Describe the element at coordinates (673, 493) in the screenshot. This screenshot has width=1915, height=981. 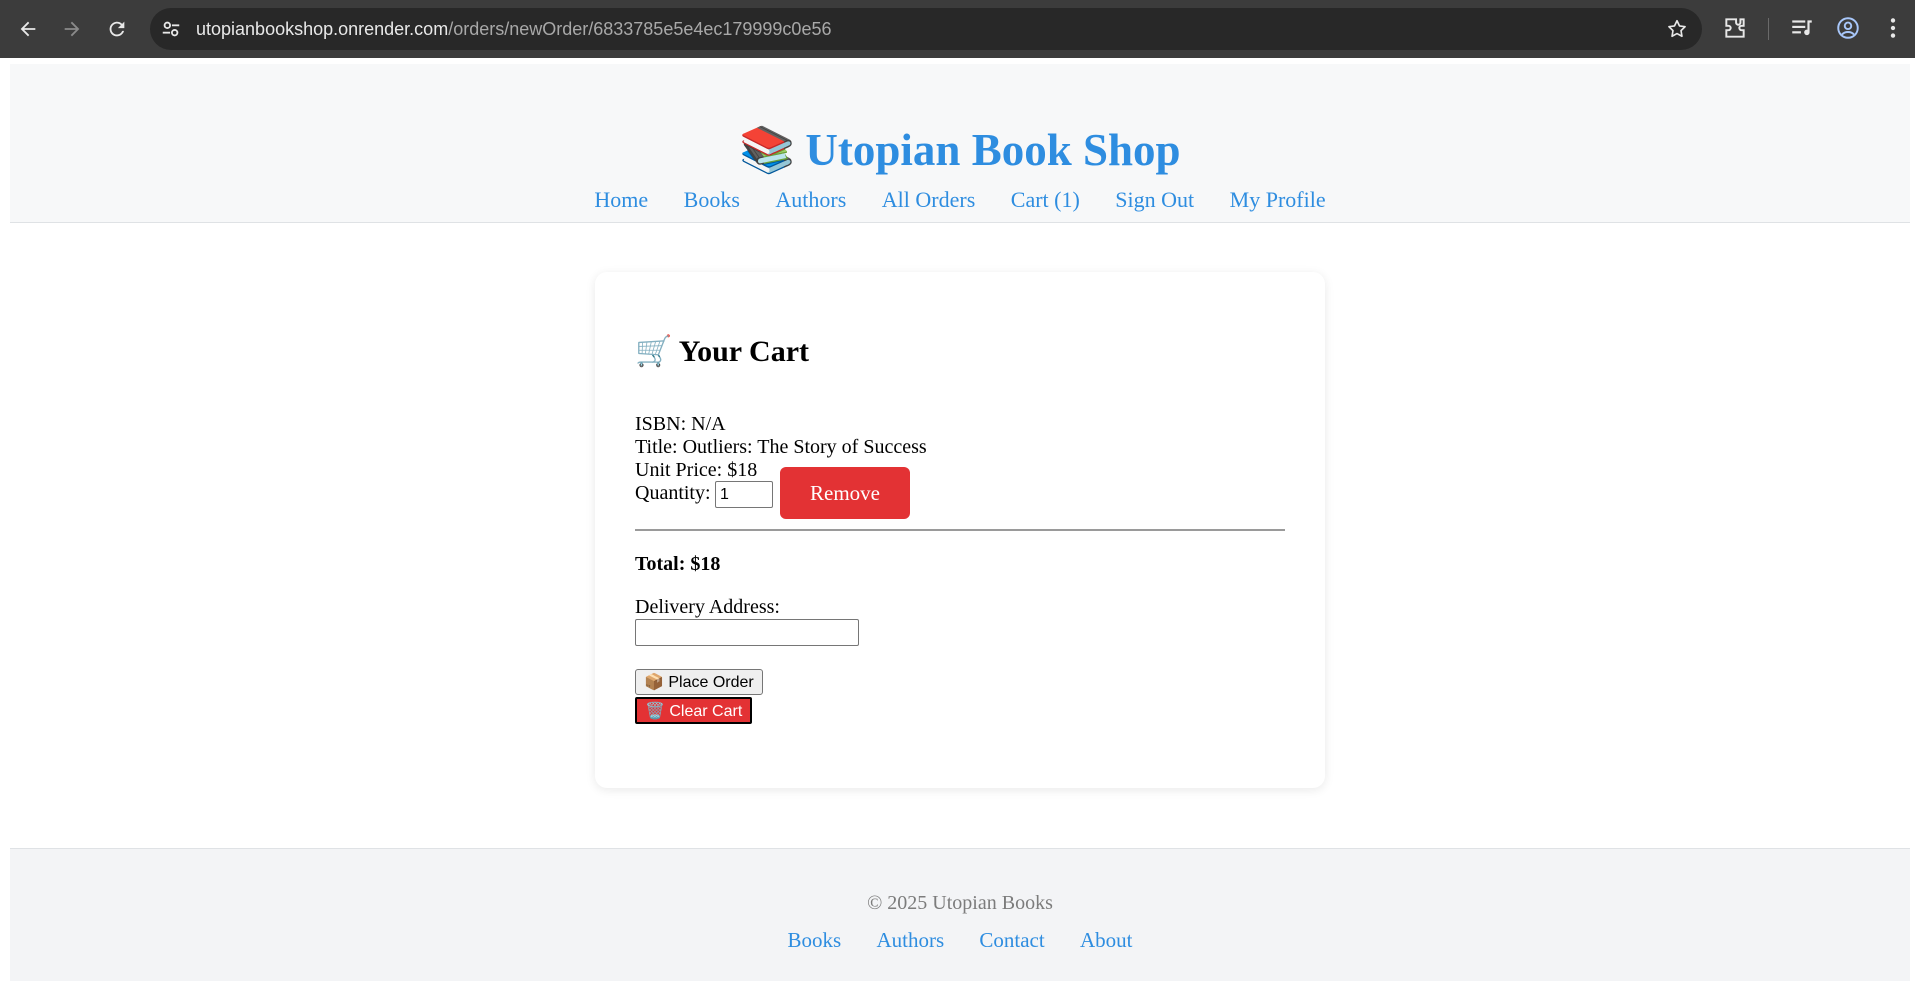
I see `quantity-label: Quantity:` at that location.